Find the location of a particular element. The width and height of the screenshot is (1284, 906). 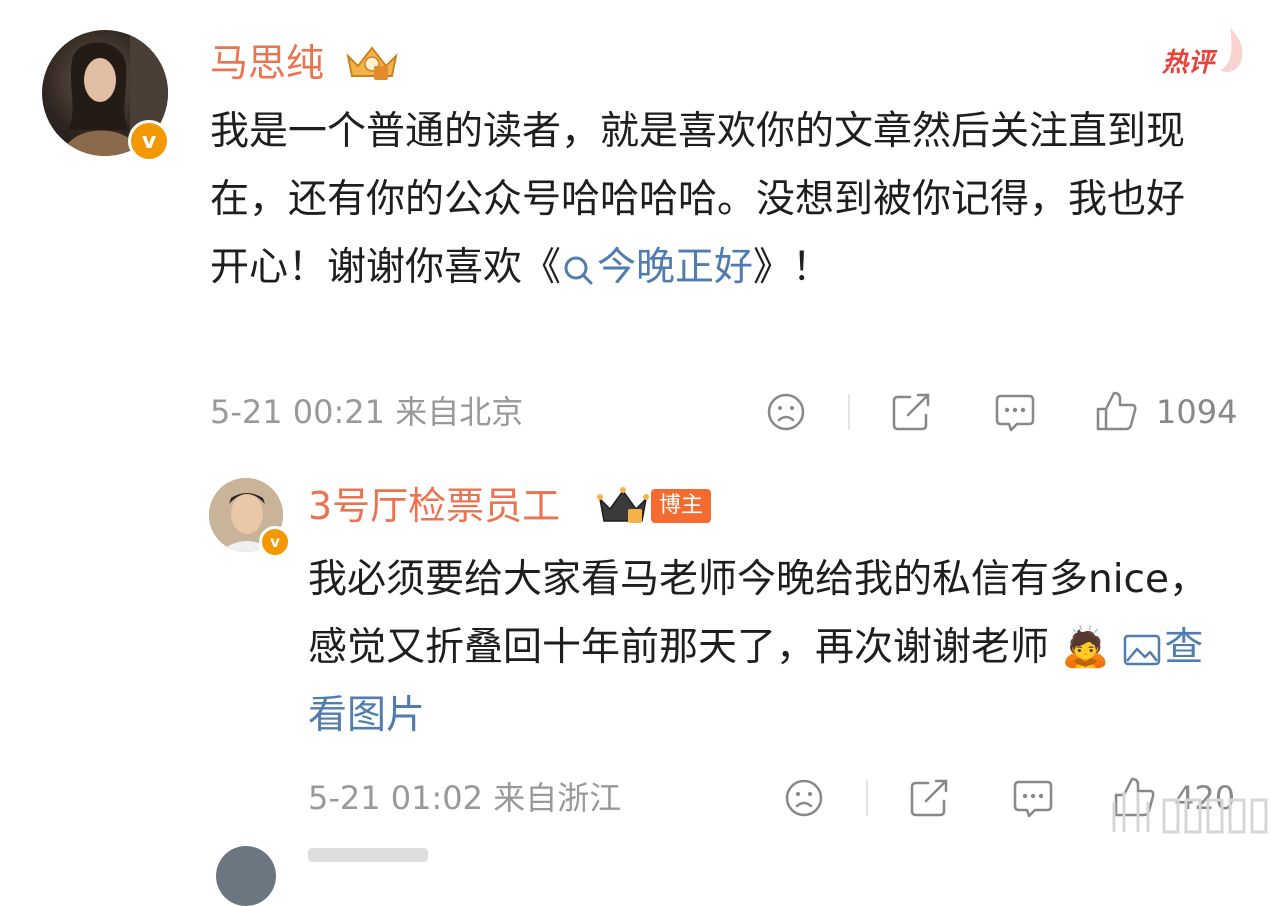

comment-author-placeholder is located at coordinates (368, 855).